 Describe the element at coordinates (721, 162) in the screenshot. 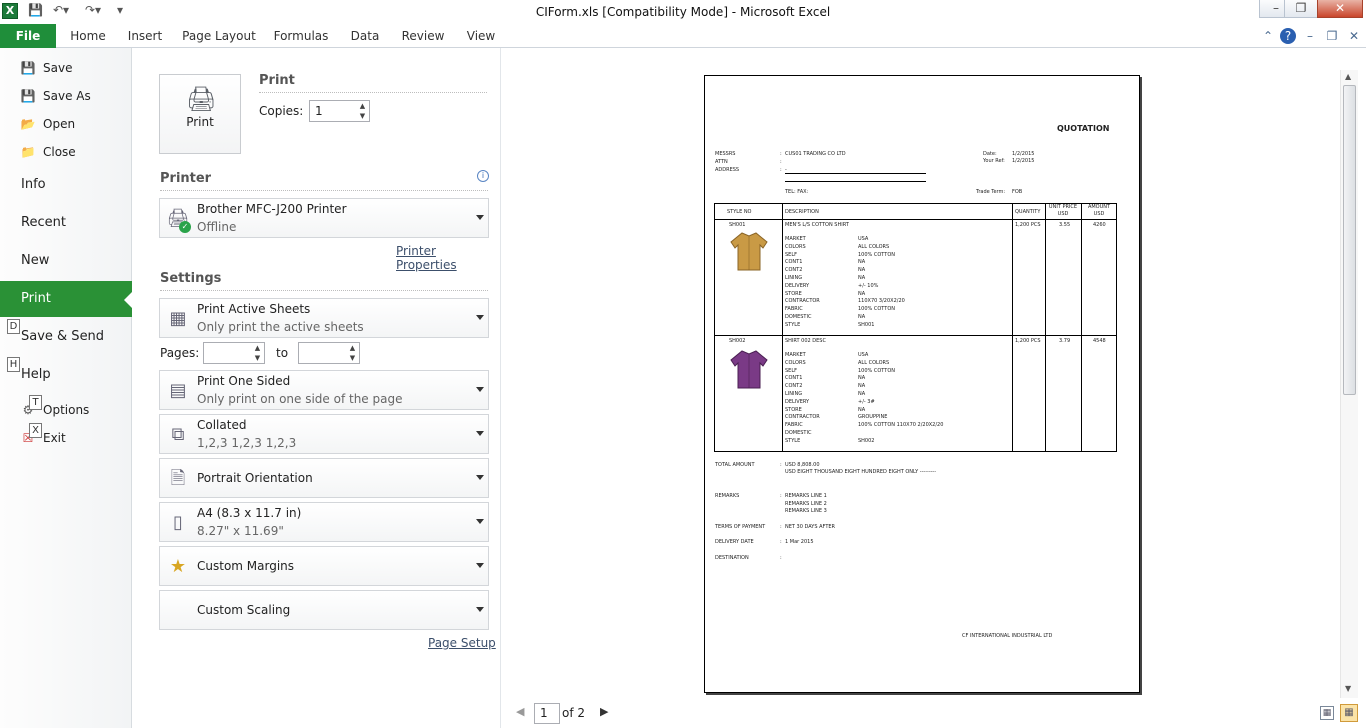

I see `doc-attn-label: ATTN` at that location.